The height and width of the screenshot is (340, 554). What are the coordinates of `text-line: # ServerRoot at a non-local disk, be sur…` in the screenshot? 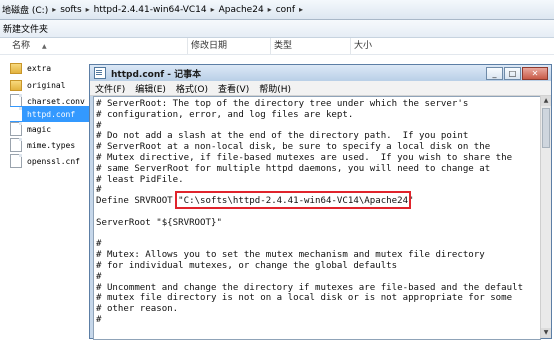 It's located at (293, 147).